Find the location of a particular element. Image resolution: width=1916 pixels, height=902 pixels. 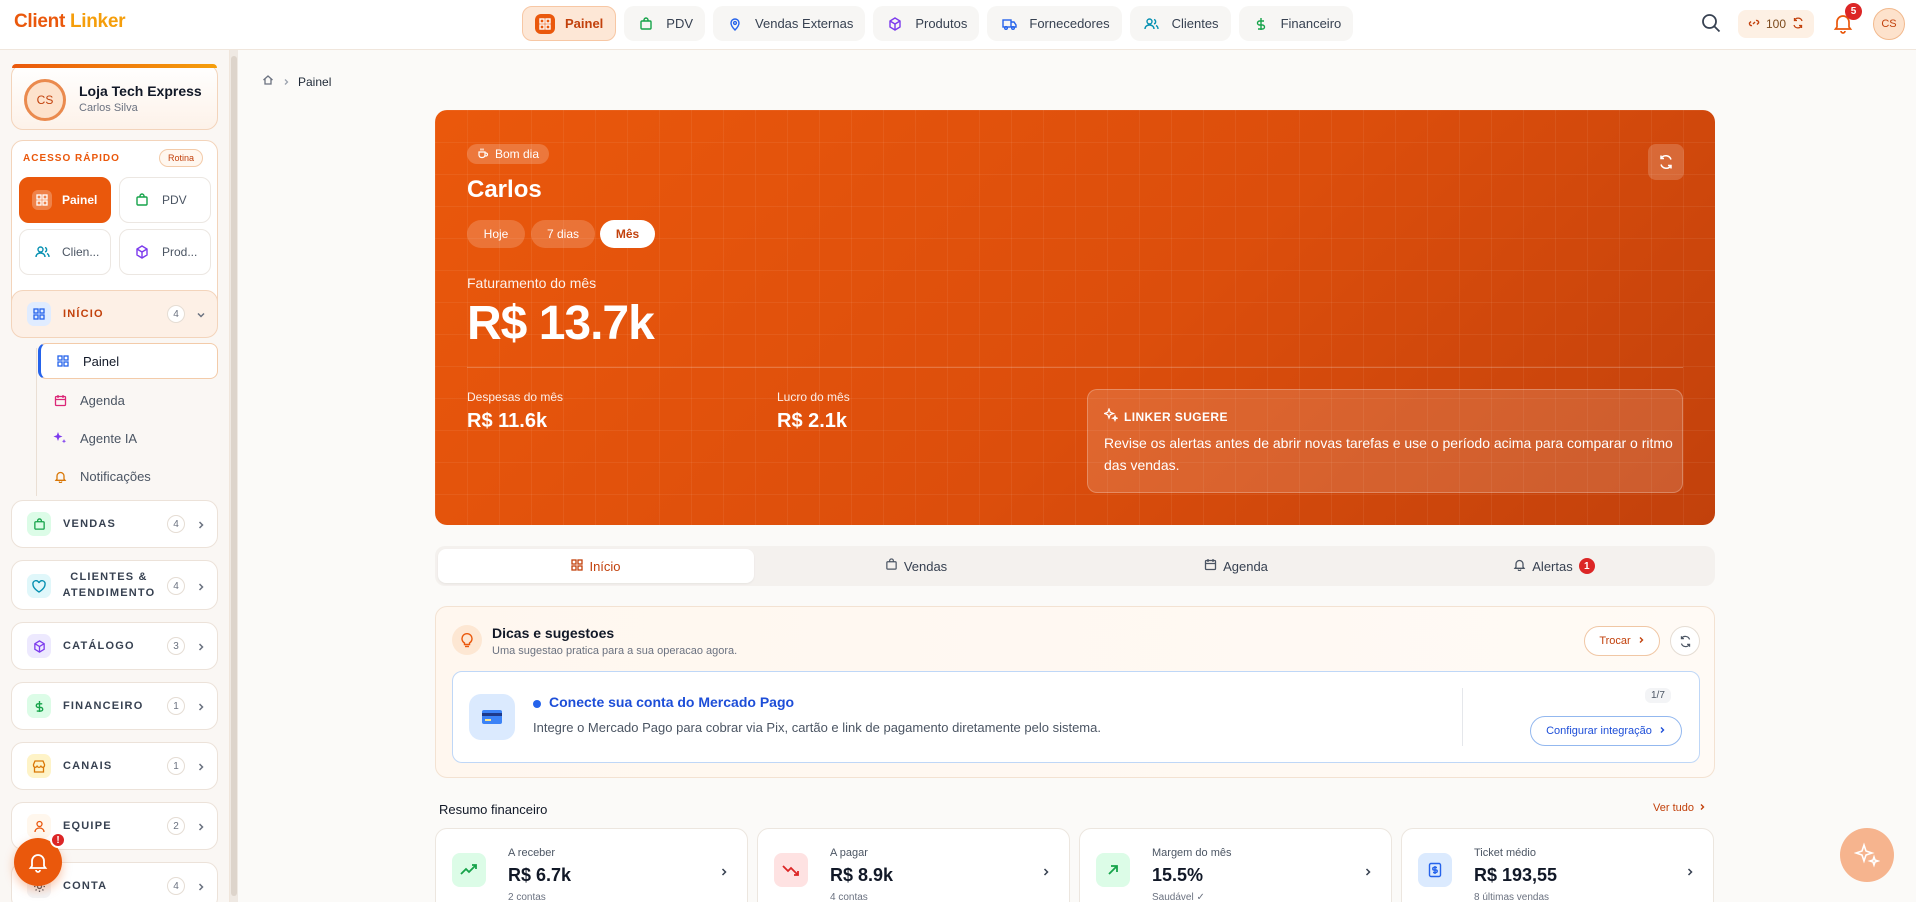

sidebar-group-inicio: INÍCIO 4 is located at coordinates (114, 314).